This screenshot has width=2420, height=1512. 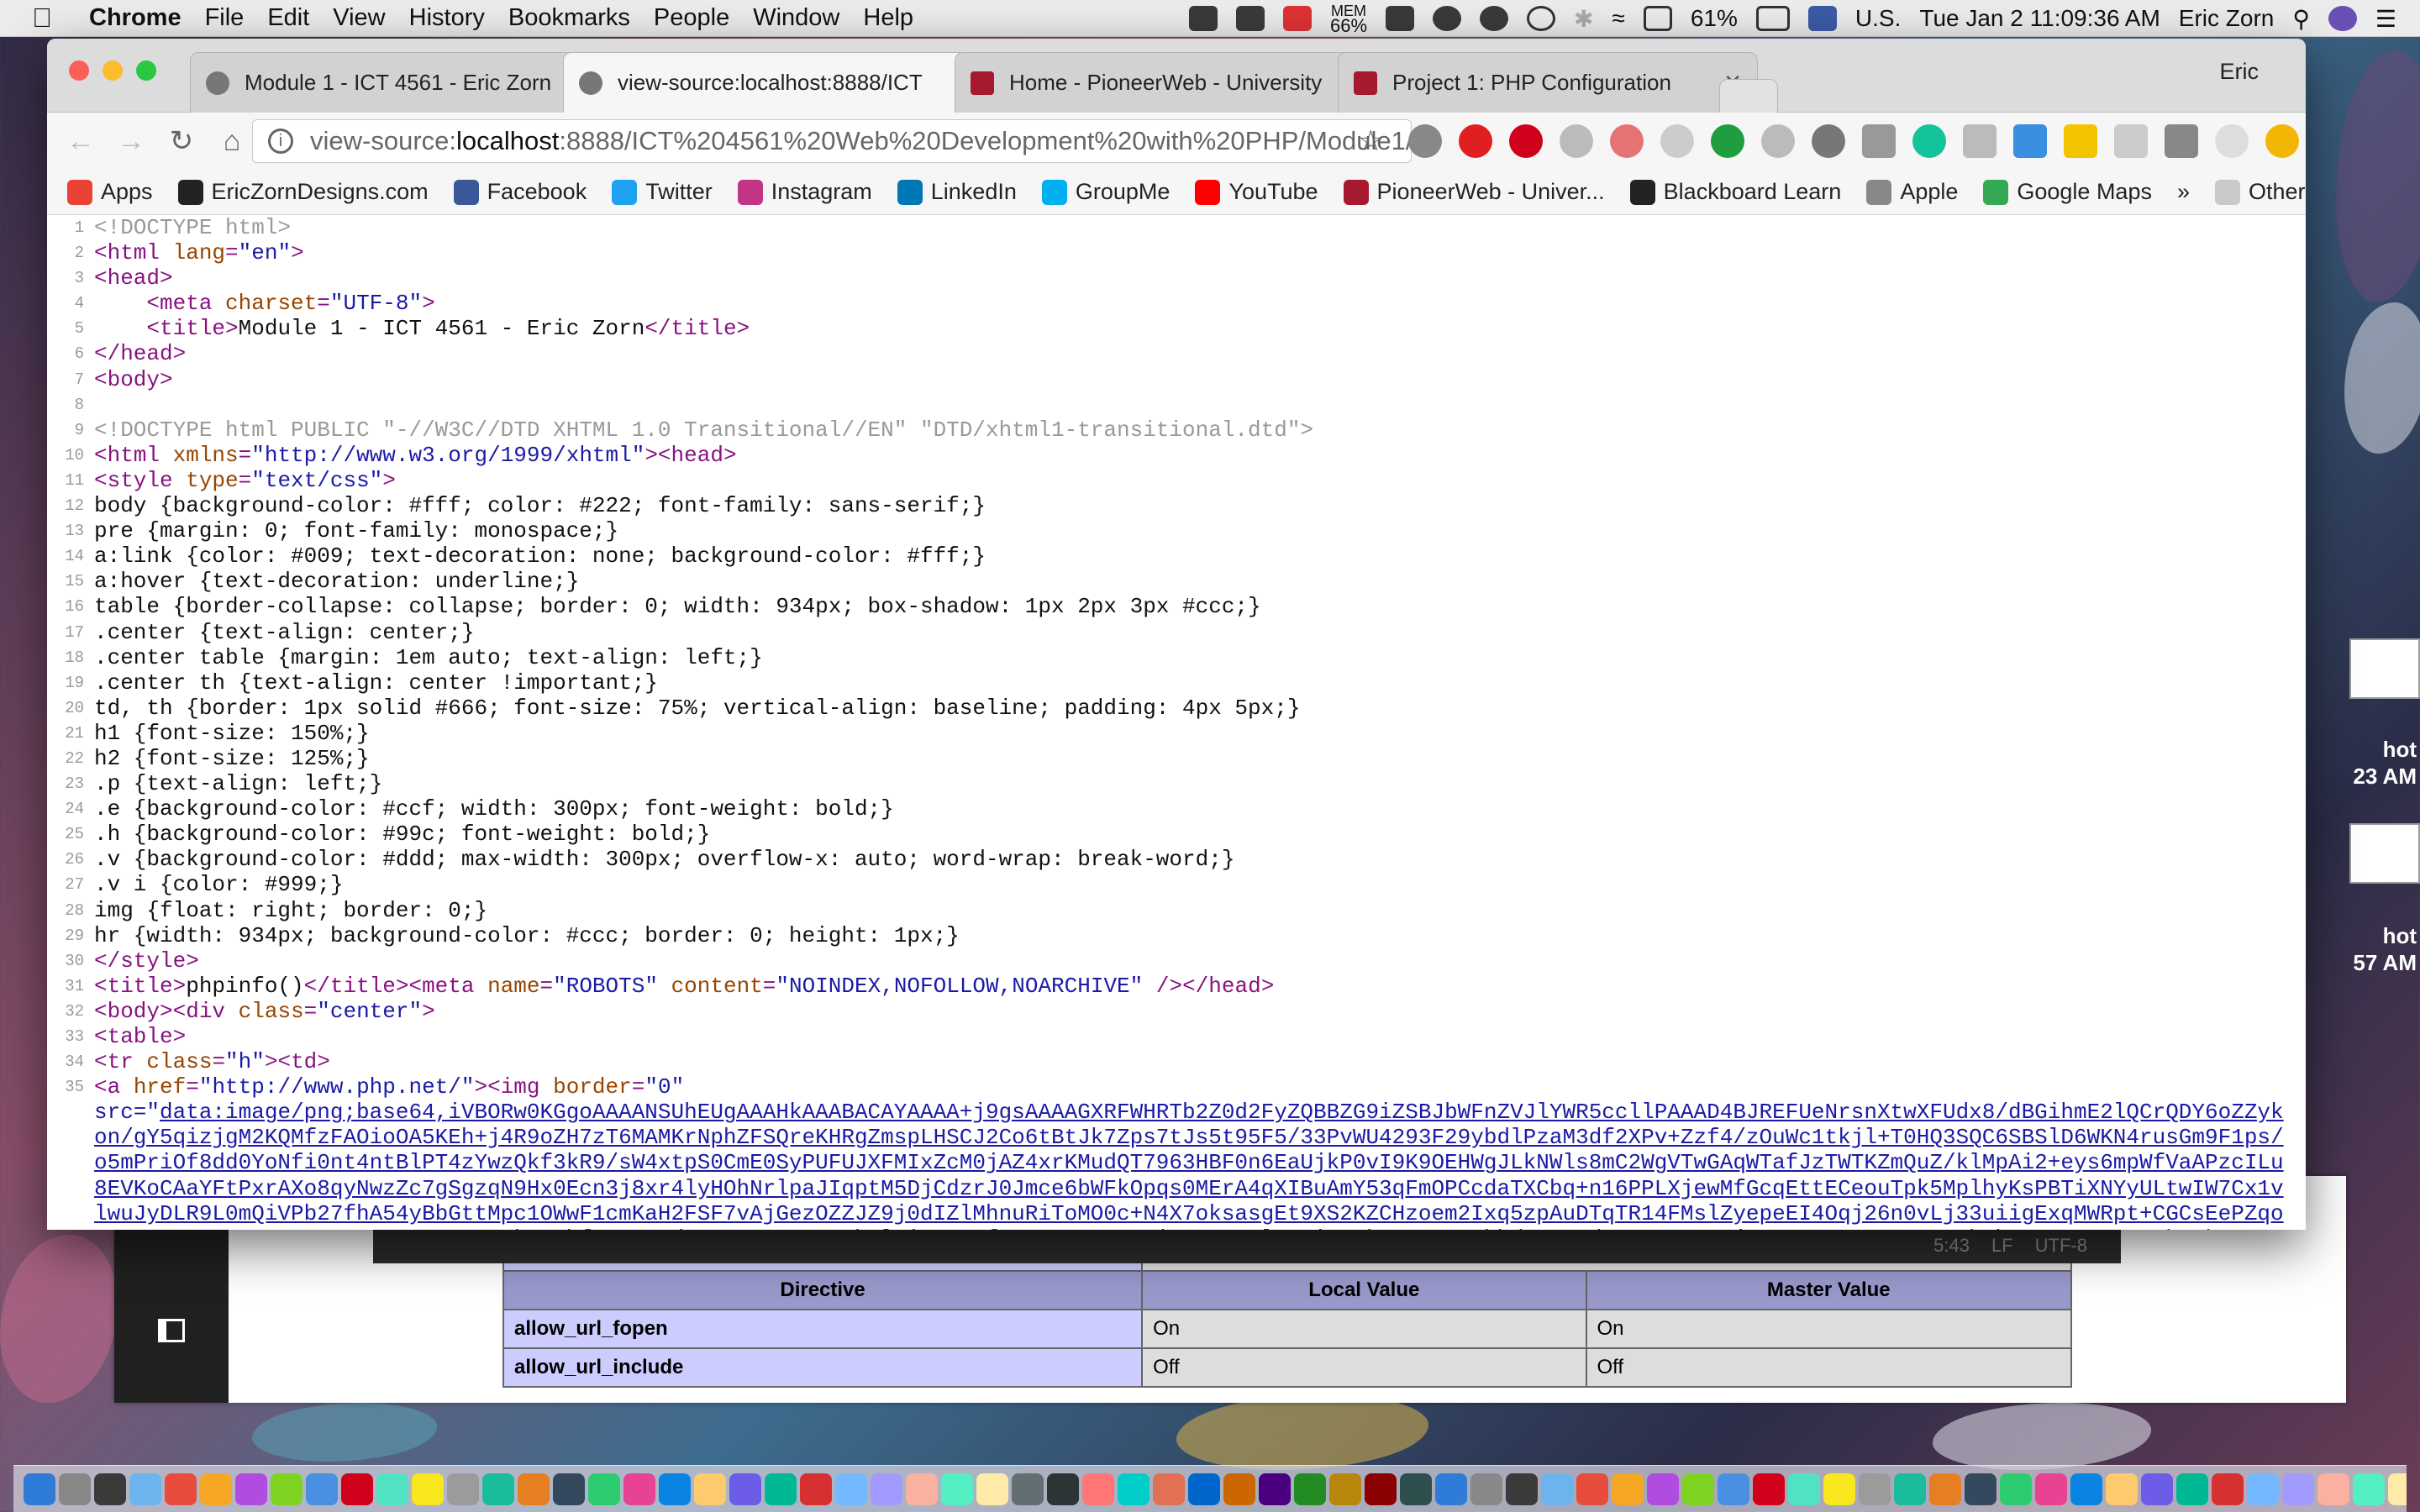 I want to click on bookmark-item: LinkedIn, so click(x=957, y=192).